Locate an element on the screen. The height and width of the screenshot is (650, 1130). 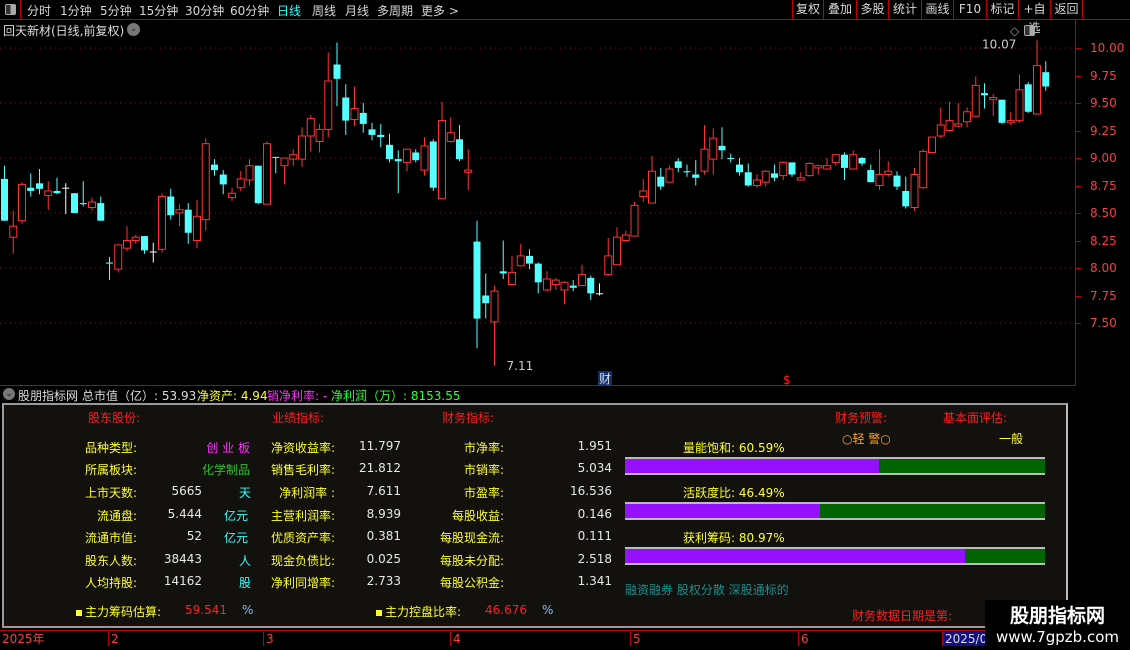
overlay-button: 叠加 is located at coordinates (839, 10).